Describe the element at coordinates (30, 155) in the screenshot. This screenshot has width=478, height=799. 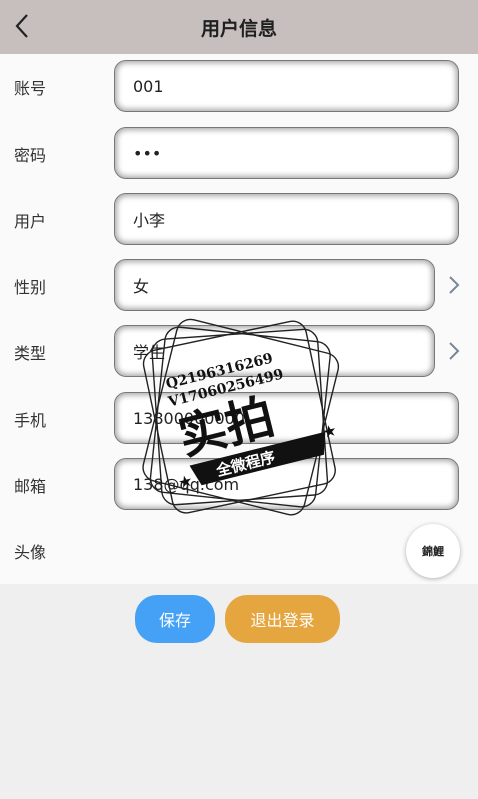
I see `password-label: 密码` at that location.